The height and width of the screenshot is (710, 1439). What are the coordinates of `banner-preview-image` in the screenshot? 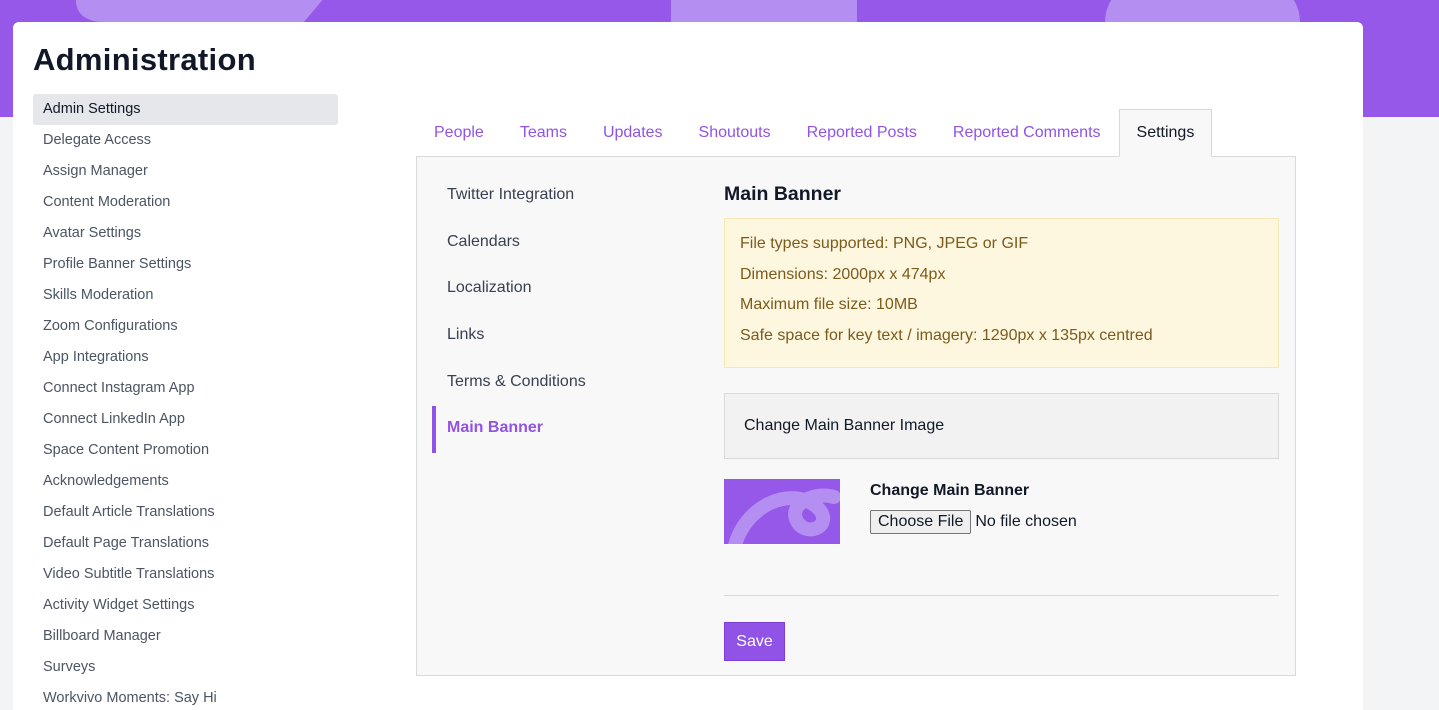 It's located at (782, 511).